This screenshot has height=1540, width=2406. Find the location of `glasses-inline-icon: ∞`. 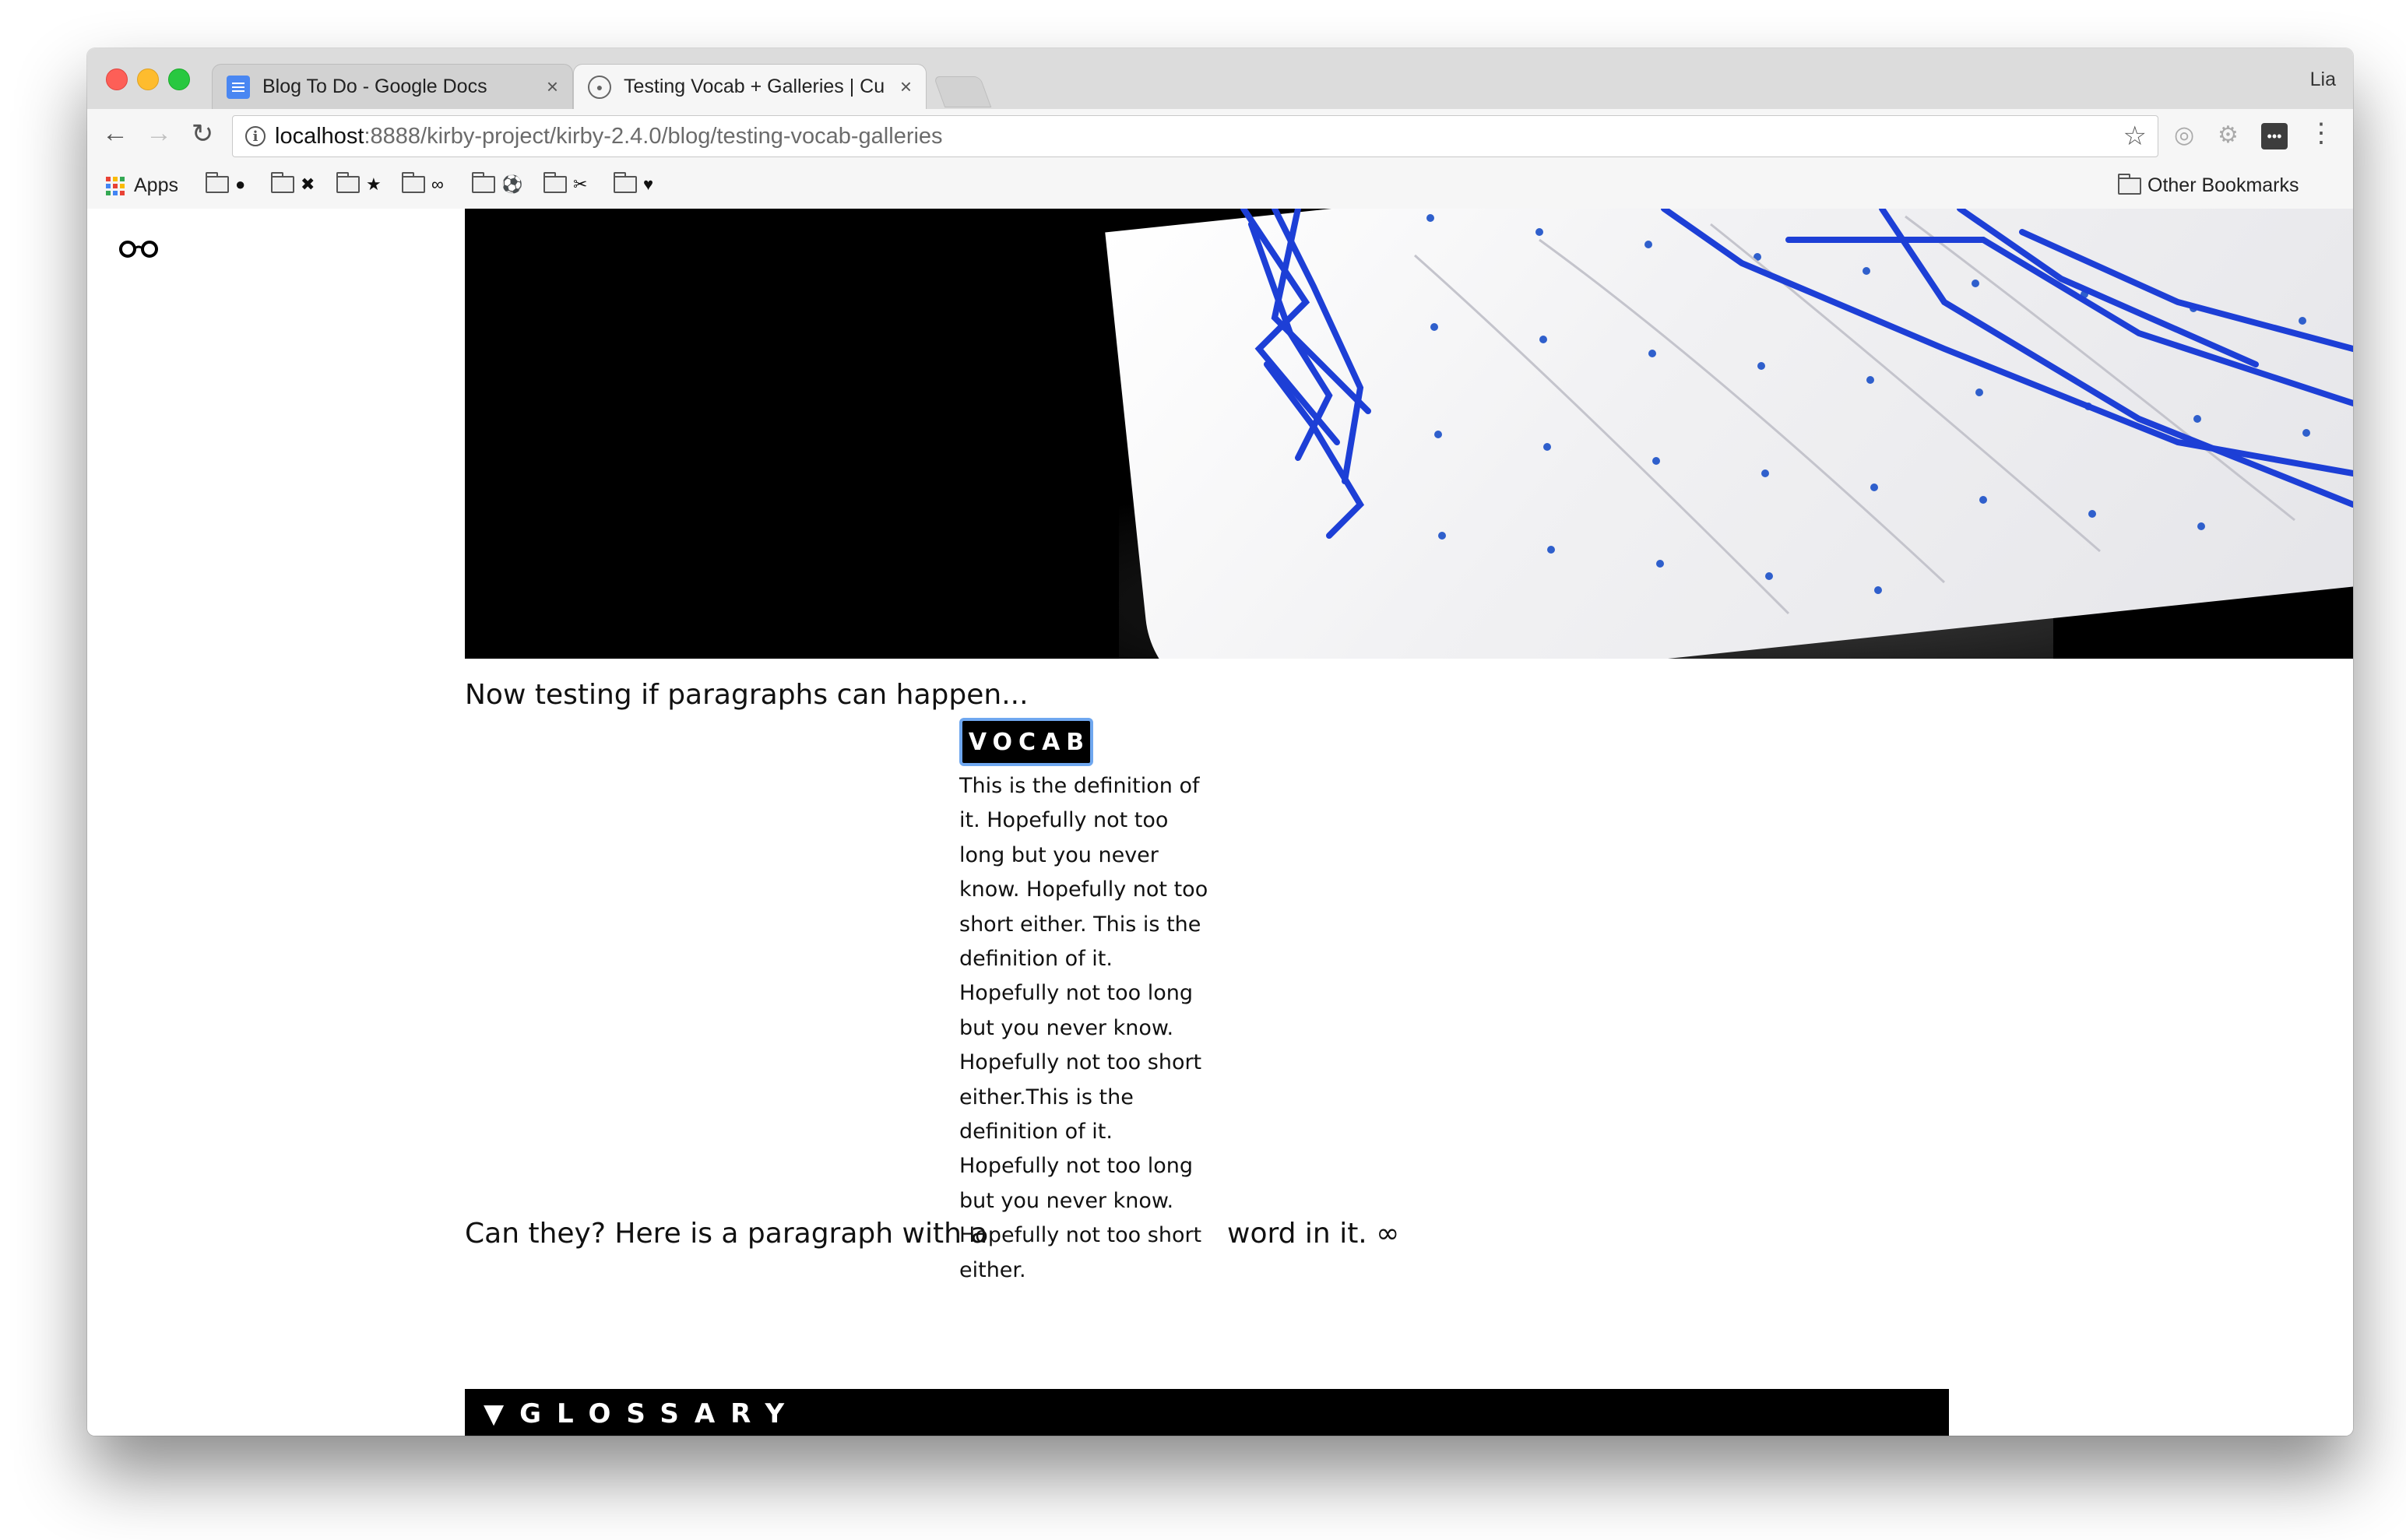

glasses-inline-icon: ∞ is located at coordinates (1388, 1234).